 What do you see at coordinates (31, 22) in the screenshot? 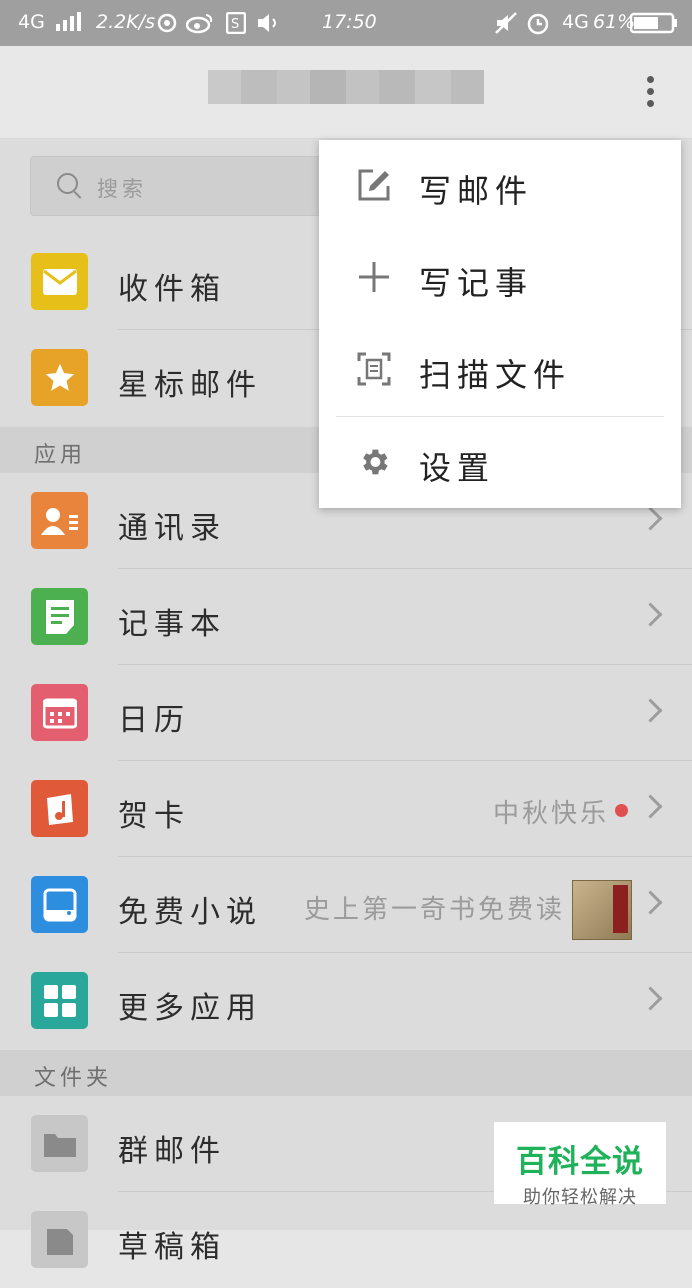
I see `network-type: 4G` at bounding box center [31, 22].